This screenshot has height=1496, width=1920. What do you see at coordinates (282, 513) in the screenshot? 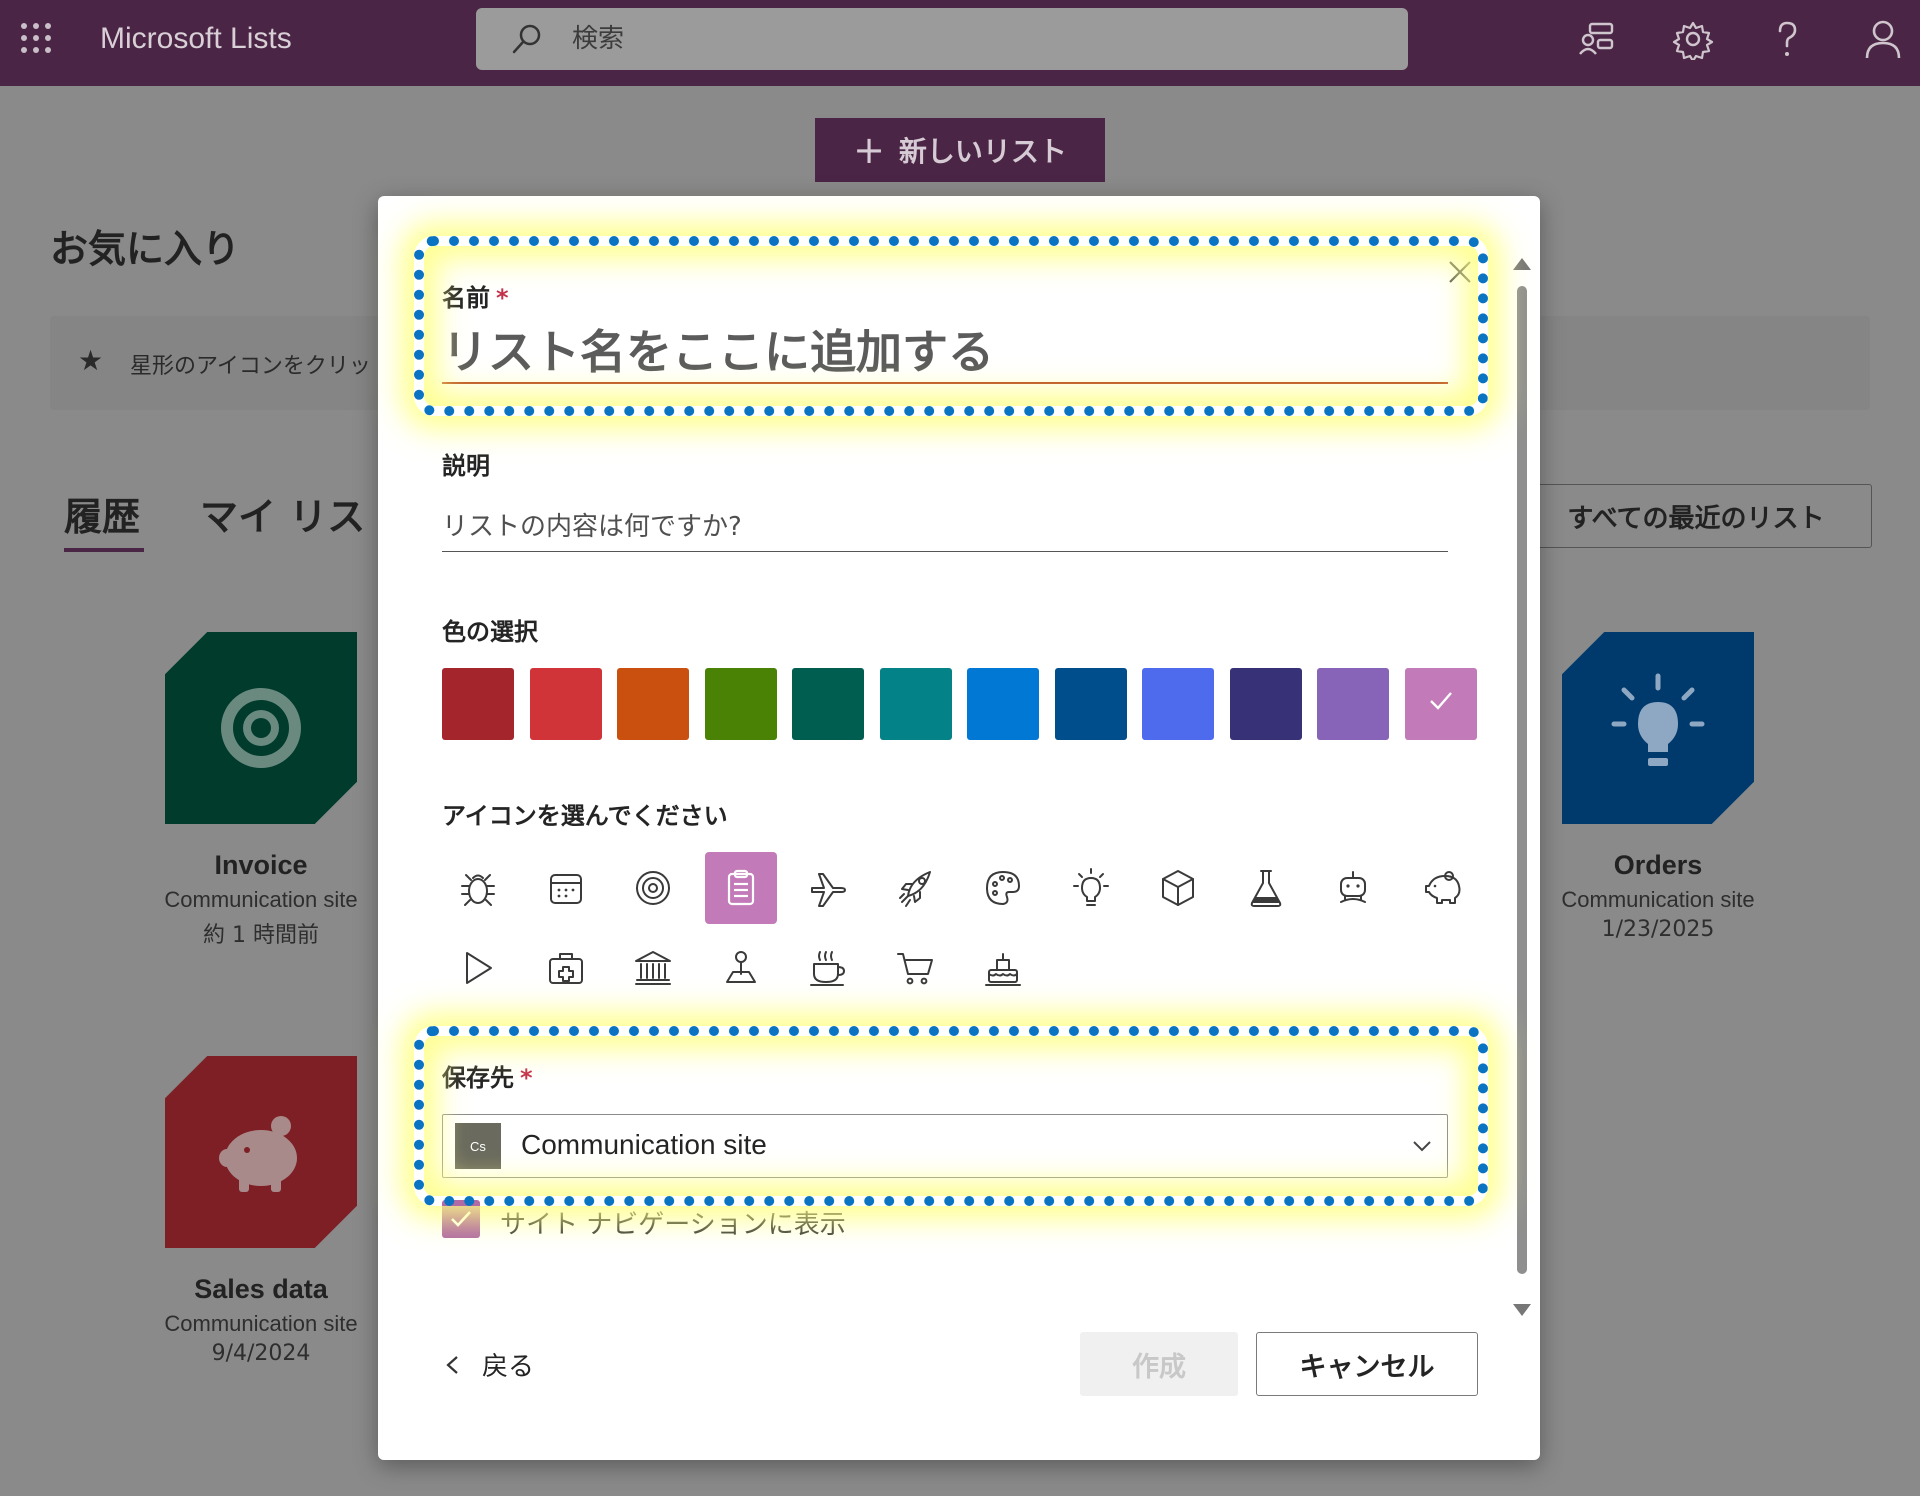
I see `tab-my-lists: マイ リス` at bounding box center [282, 513].